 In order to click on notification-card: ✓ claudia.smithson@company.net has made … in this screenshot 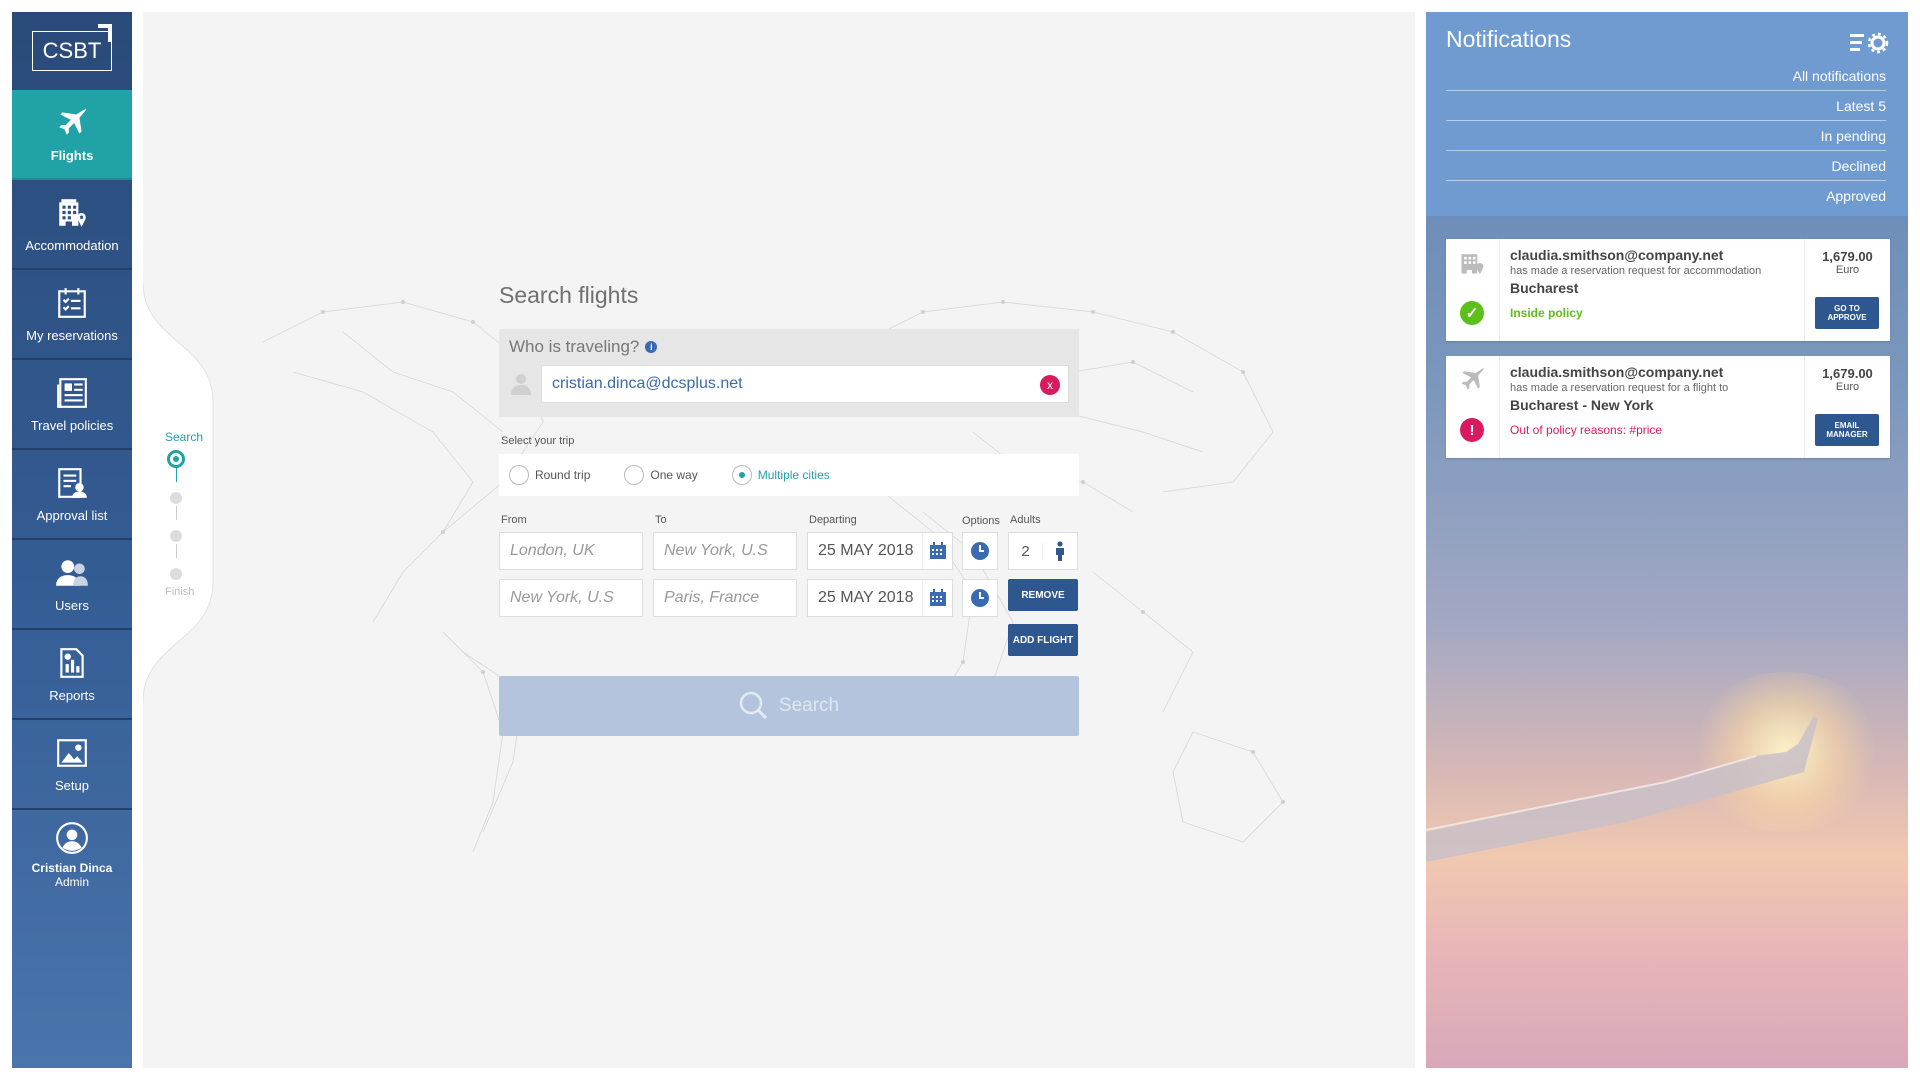, I will do `click(1668, 290)`.